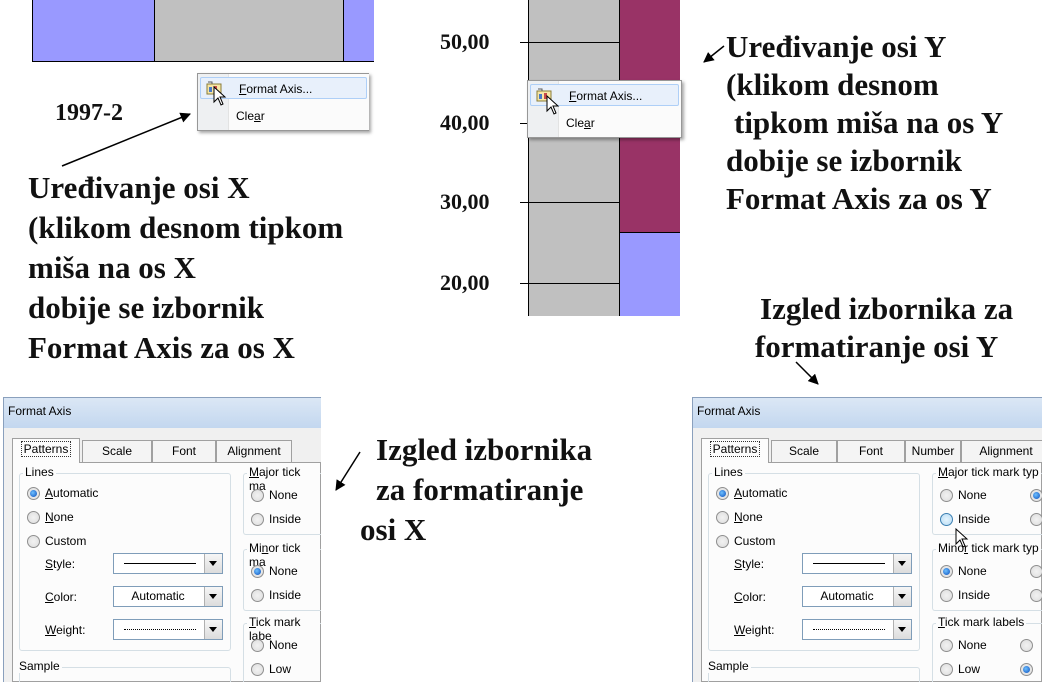 The width and height of the screenshot is (1042, 682). I want to click on y-tick-label: 20,00, so click(465, 282).